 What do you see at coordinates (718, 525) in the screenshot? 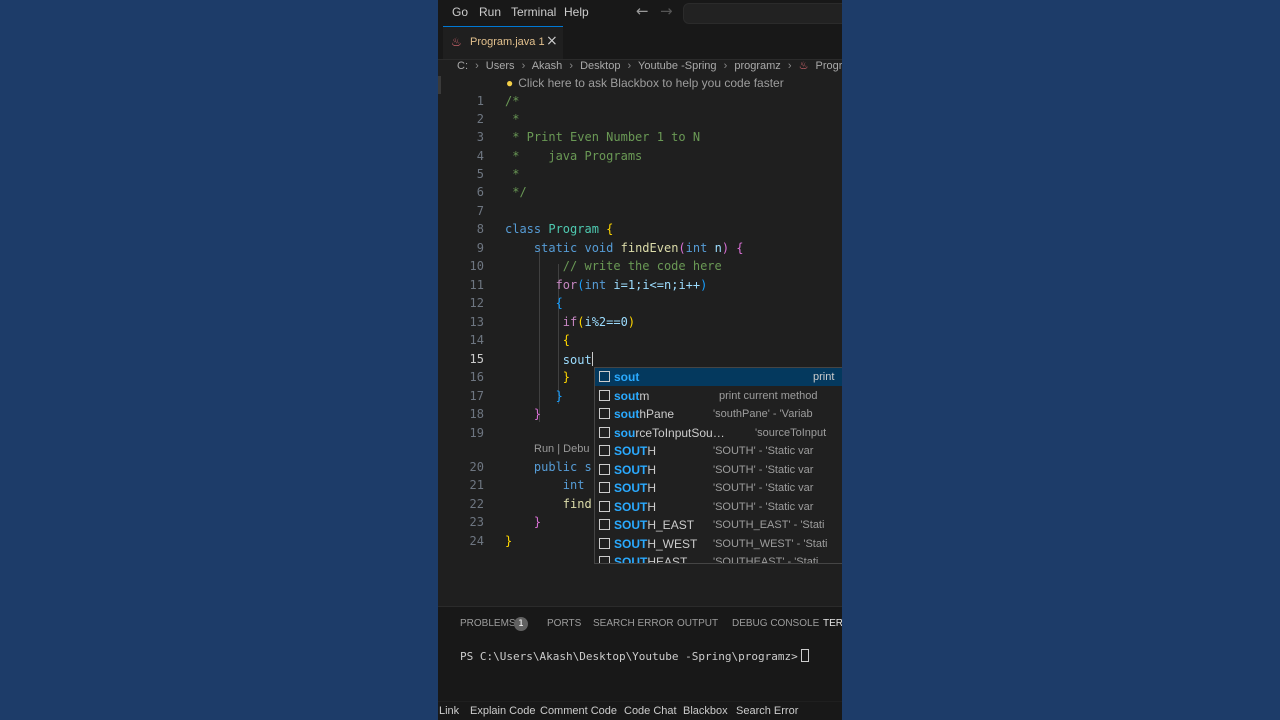
I see `suggestion-item: SOUTH_EAST 'SOUTH_EAST' - 'Stati` at bounding box center [718, 525].